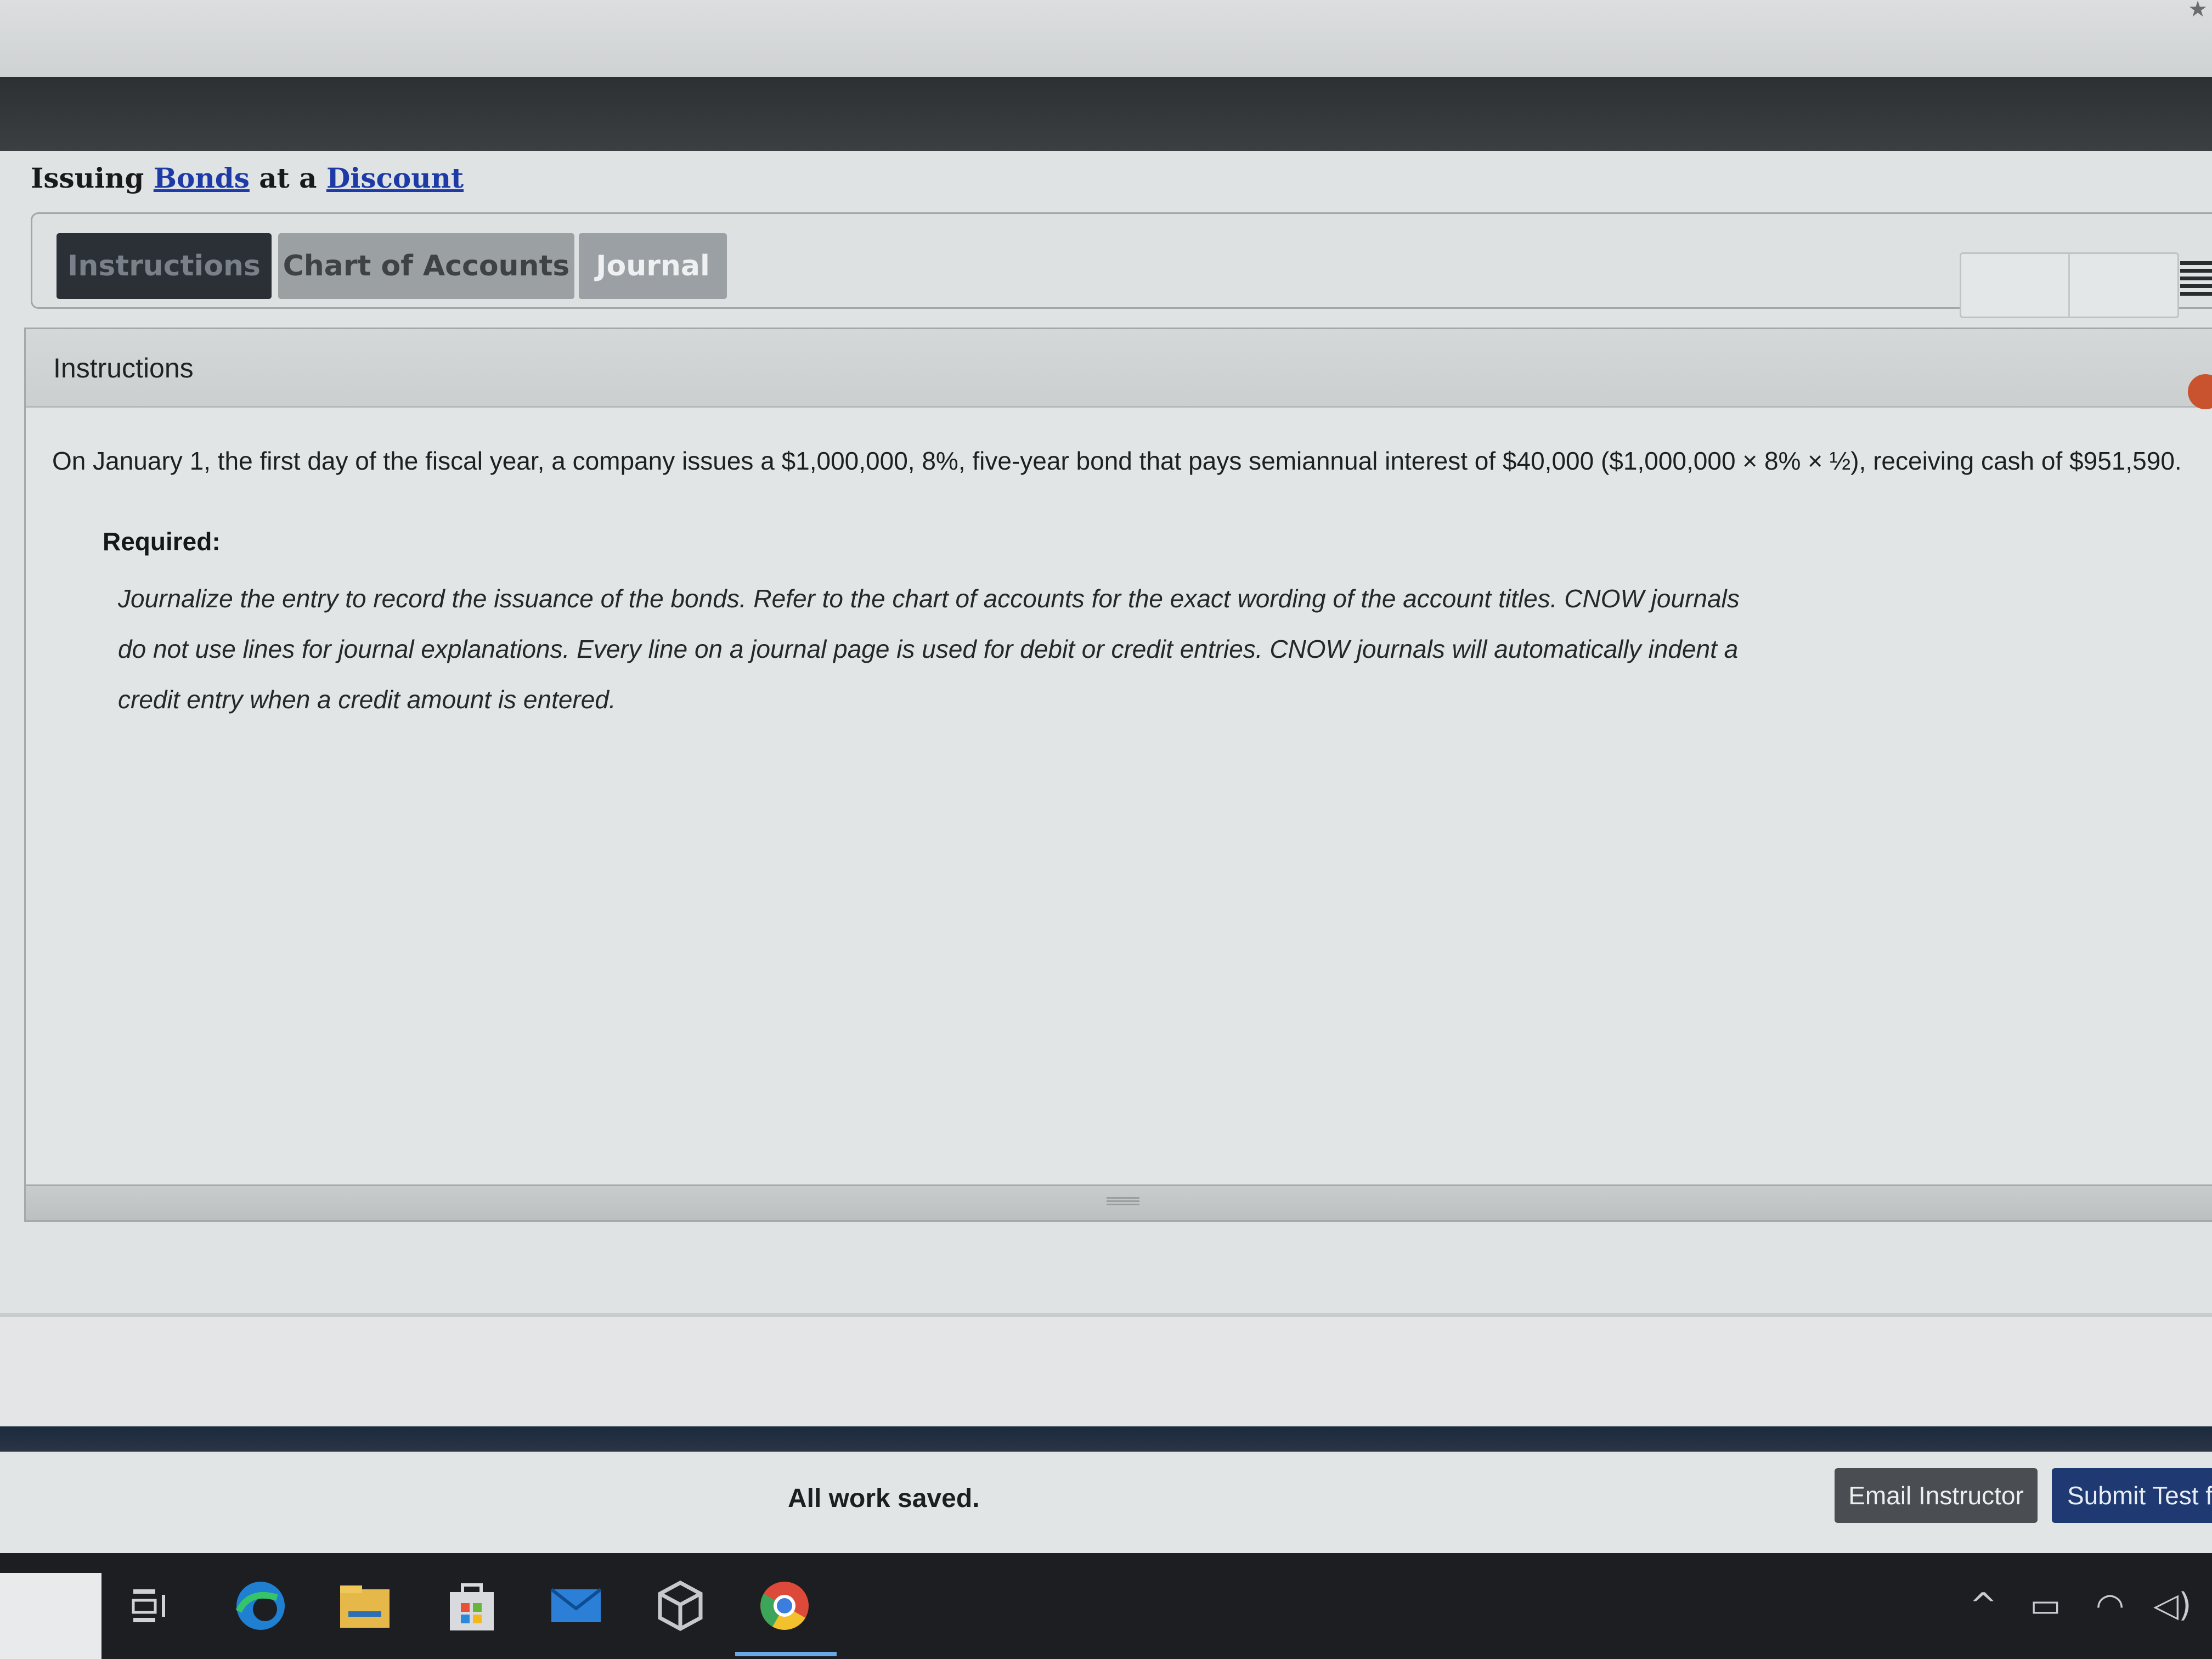 This screenshot has width=2212, height=1659. I want to click on browser-top-strip: ★, so click(1106, 39).